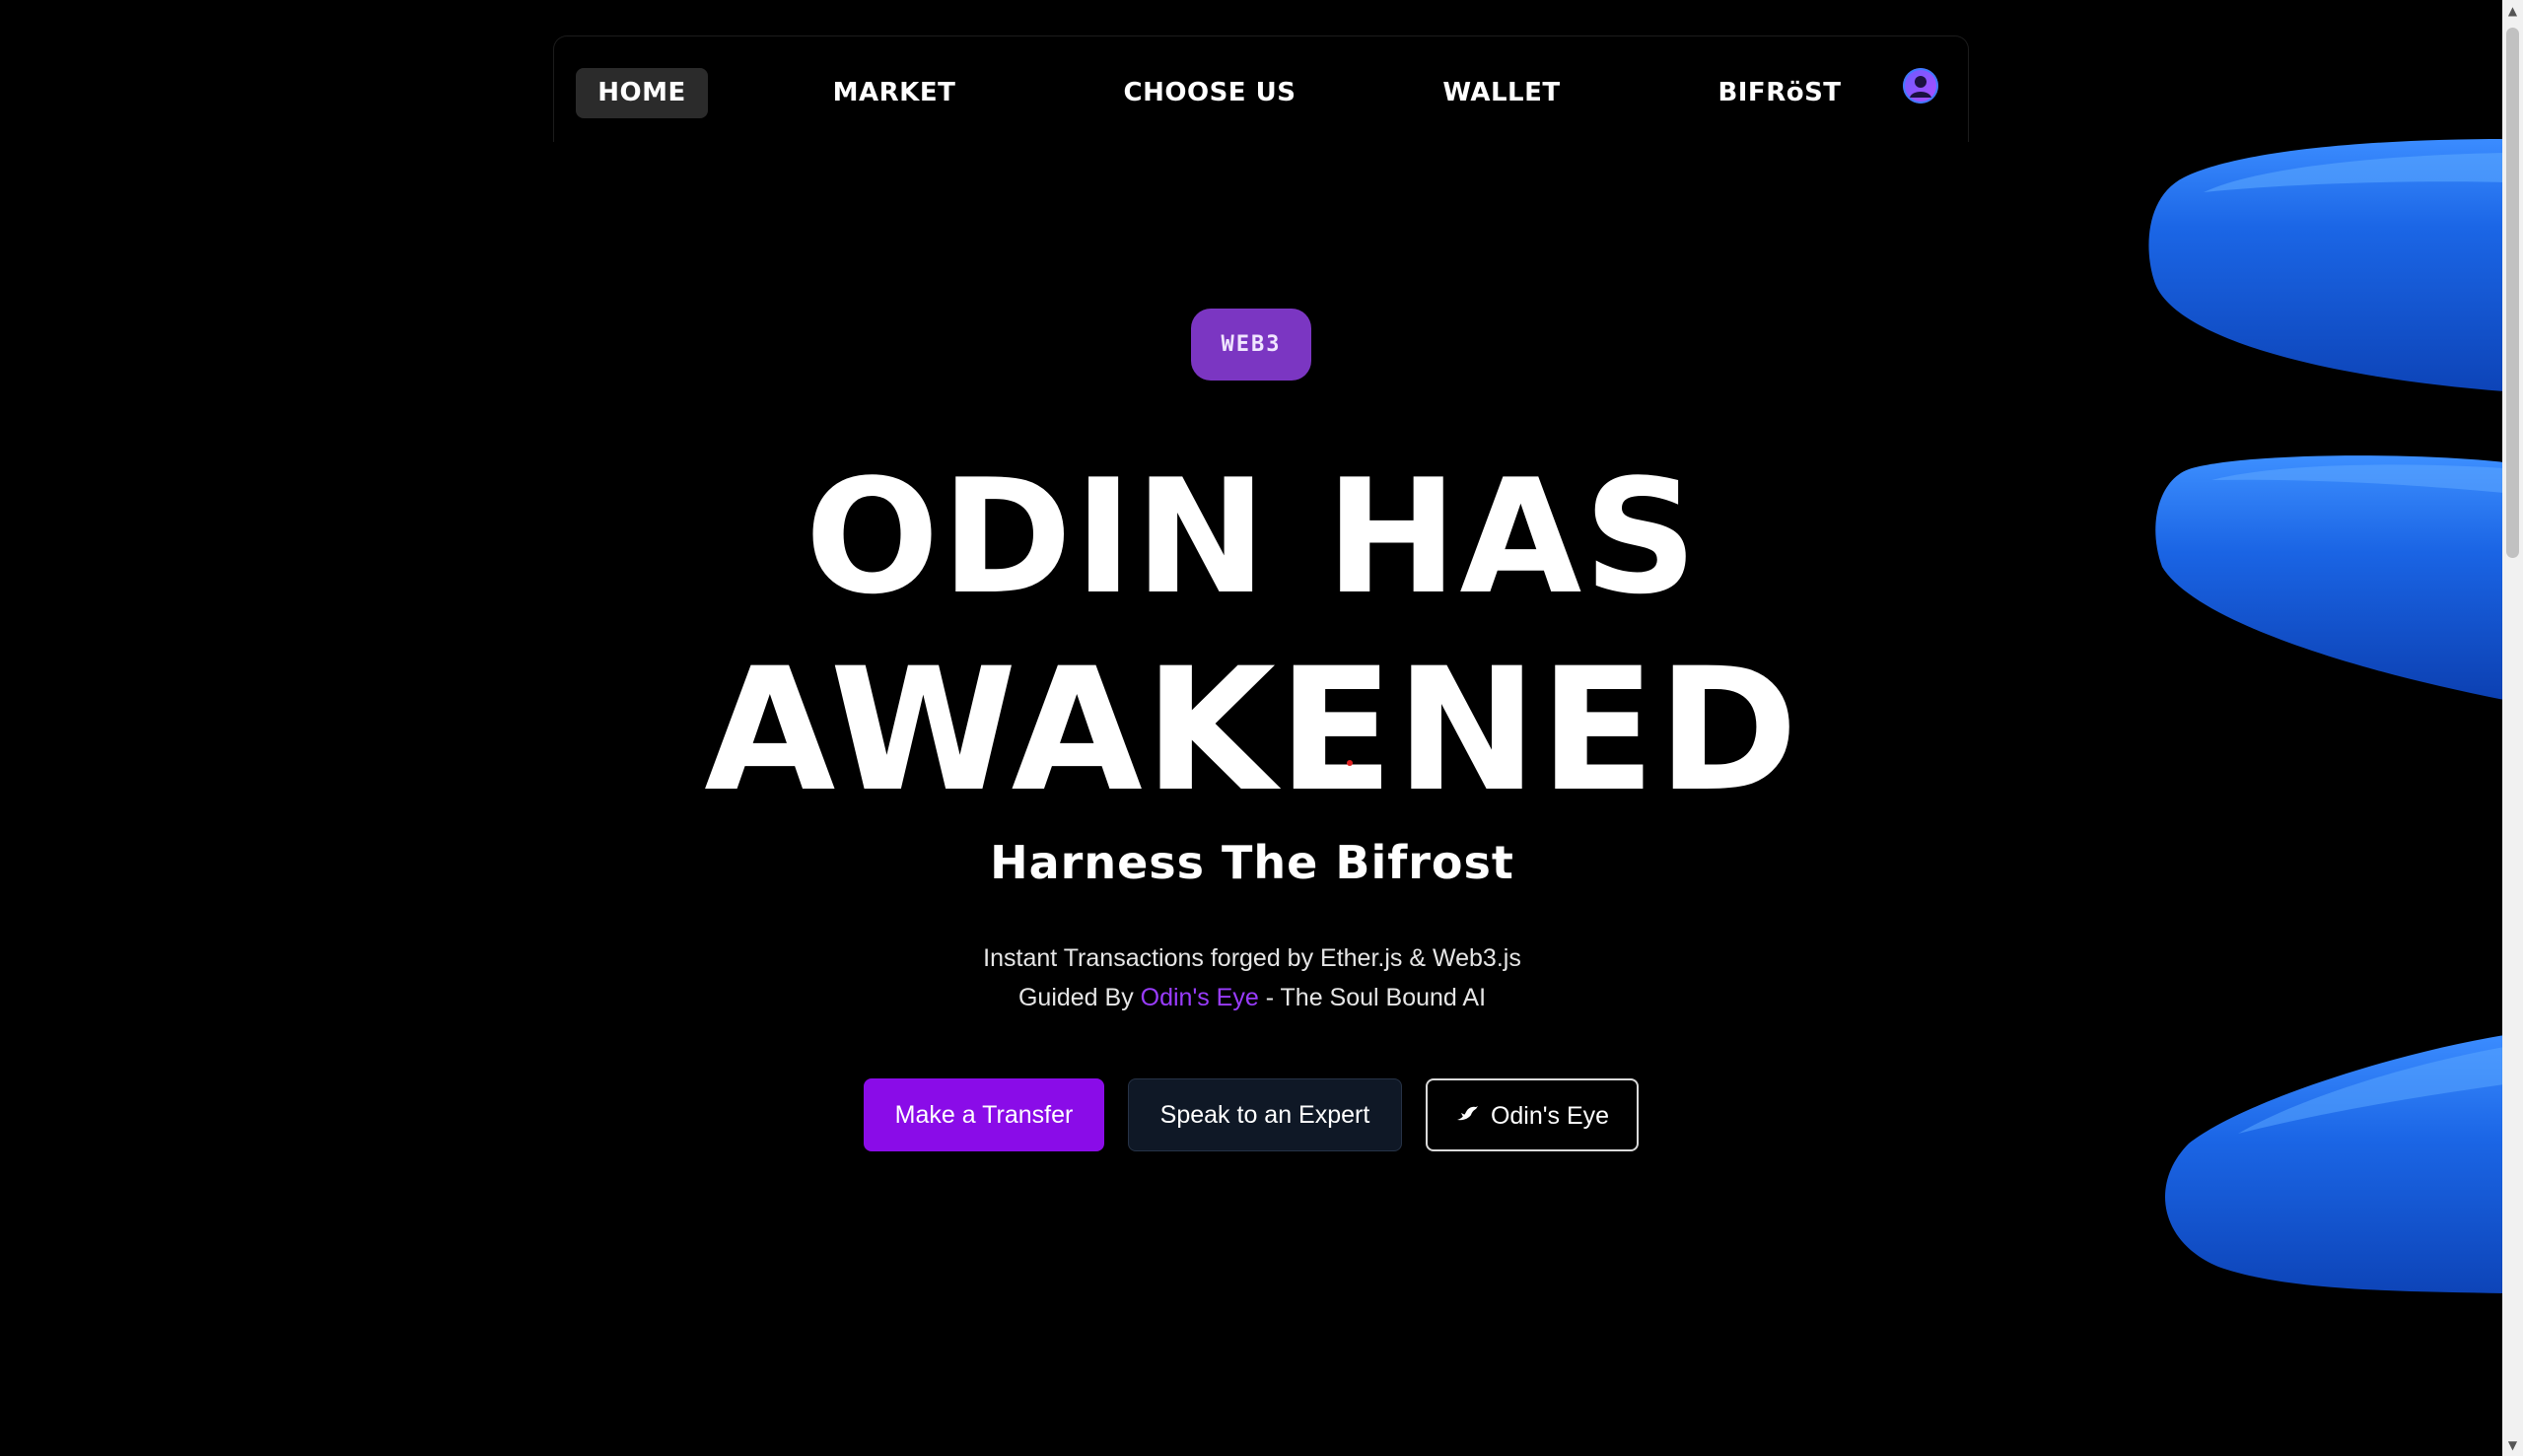  Describe the element at coordinates (2334, 1164) in the screenshot. I see `blue-disc-bottom` at that location.